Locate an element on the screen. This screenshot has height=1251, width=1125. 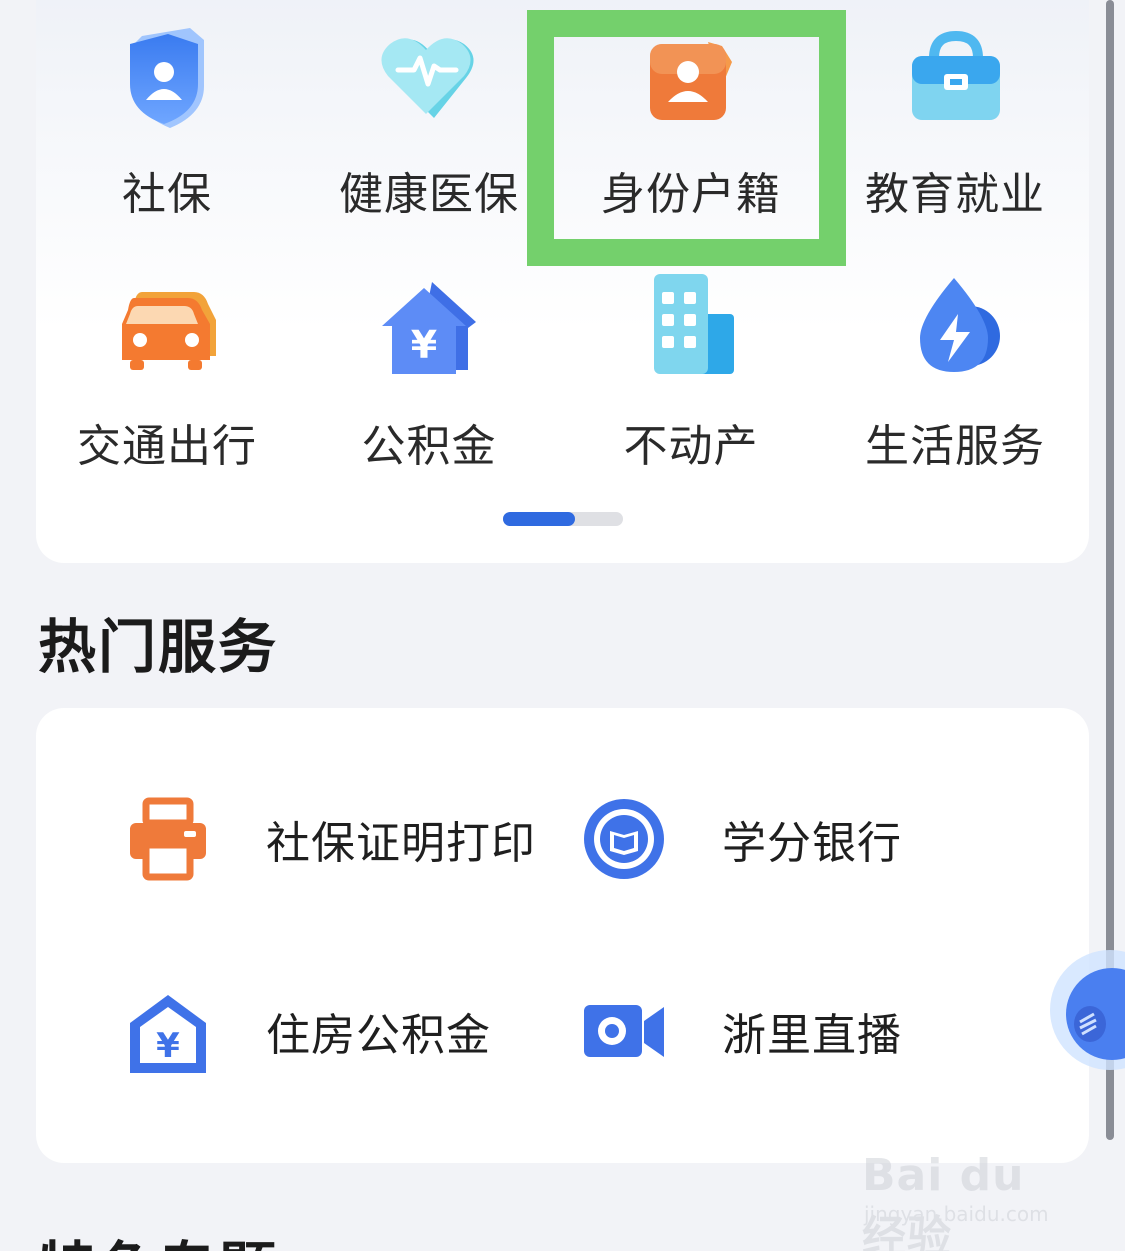
grid-item-label: 社保 is located at coordinates (167, 194).